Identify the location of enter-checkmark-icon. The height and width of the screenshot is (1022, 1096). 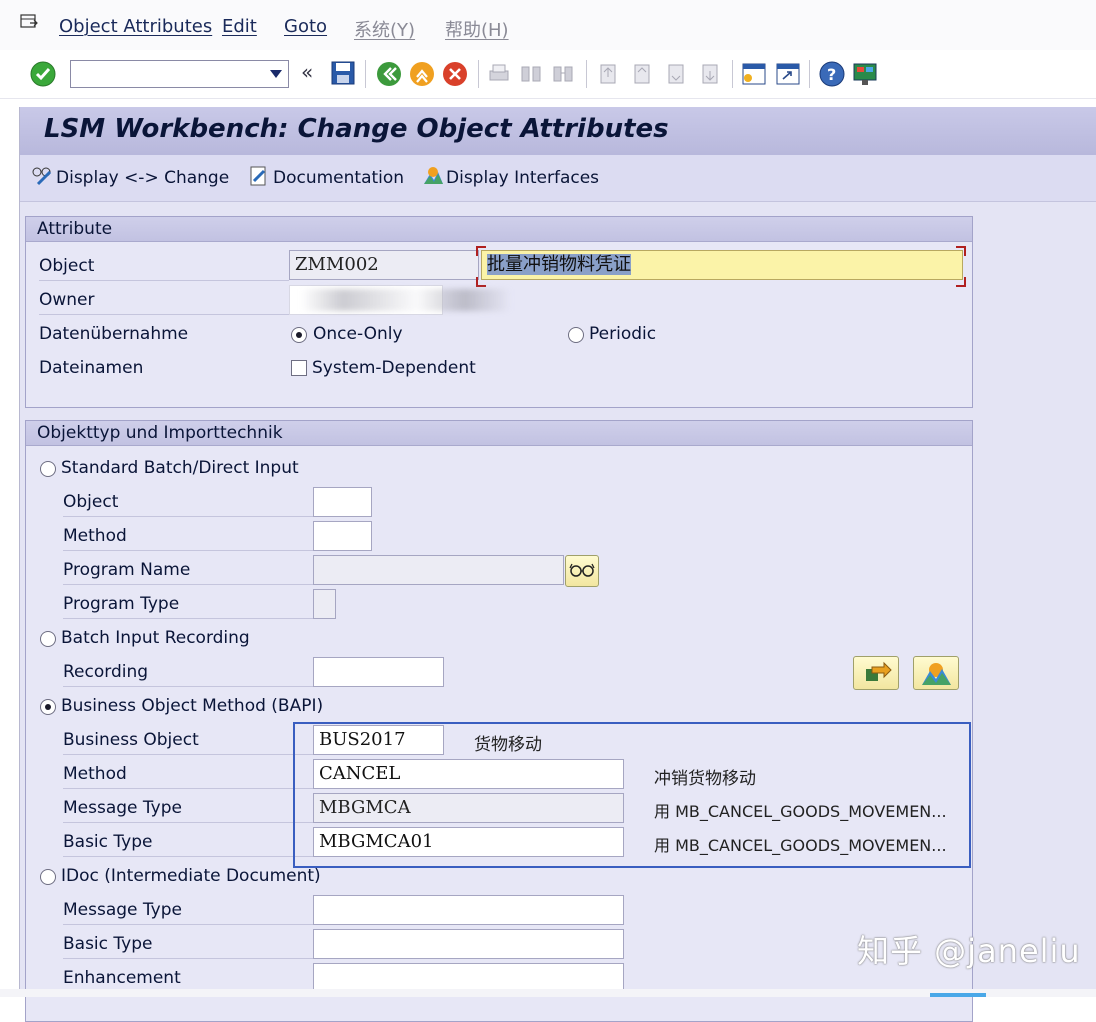
(43, 74).